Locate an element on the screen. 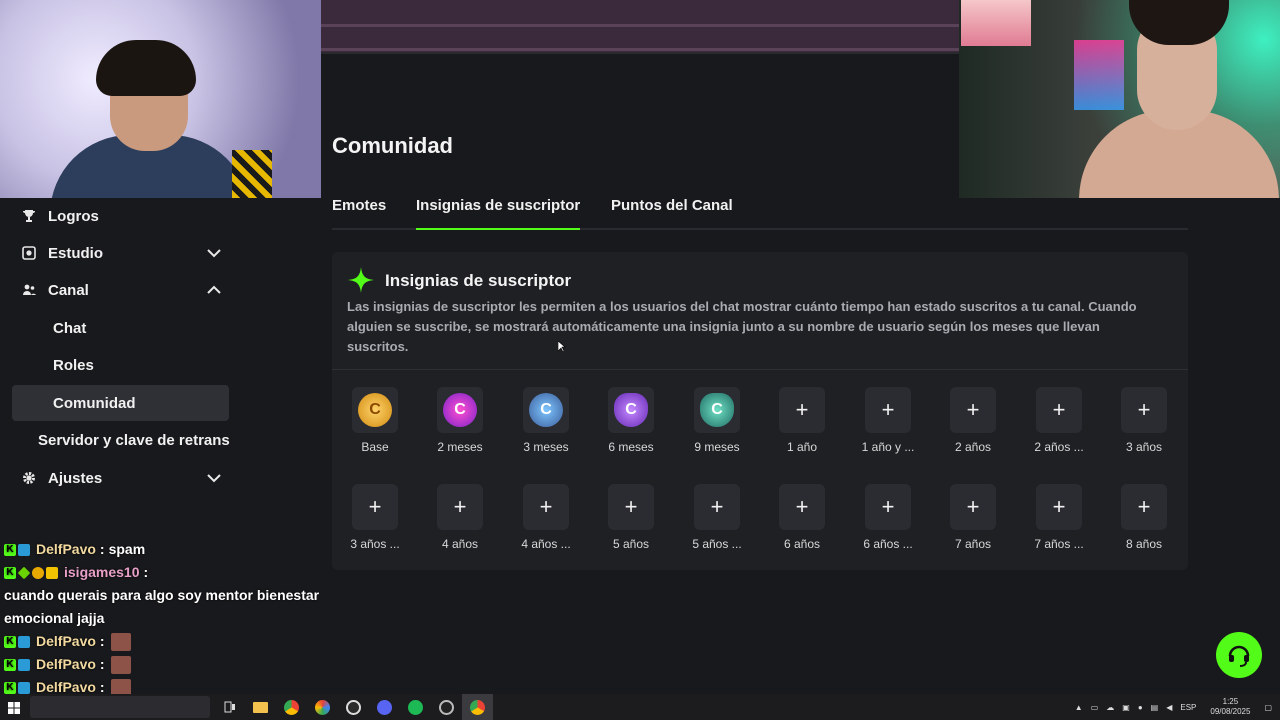 The height and width of the screenshot is (720, 1280). tab-puntos-del-canal: Puntos del Canal is located at coordinates (672, 210).